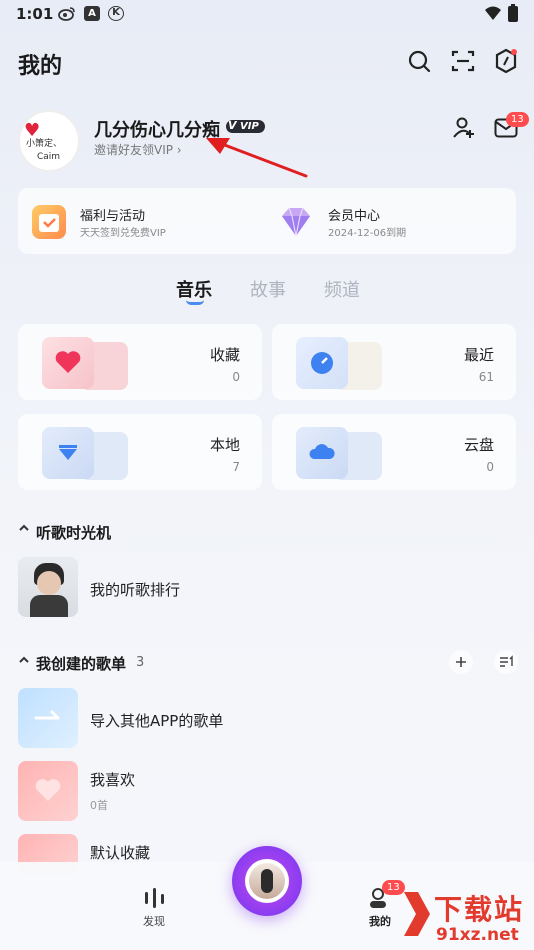 The width and height of the screenshot is (534, 950). I want to click on import-playlist-thumbnail, so click(48, 718).